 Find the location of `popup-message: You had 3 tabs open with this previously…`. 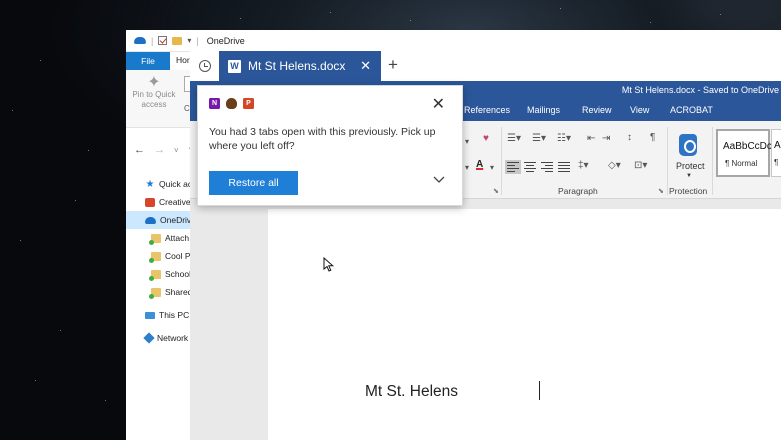

popup-message: You had 3 tabs open with this previously… is located at coordinates (322, 139).